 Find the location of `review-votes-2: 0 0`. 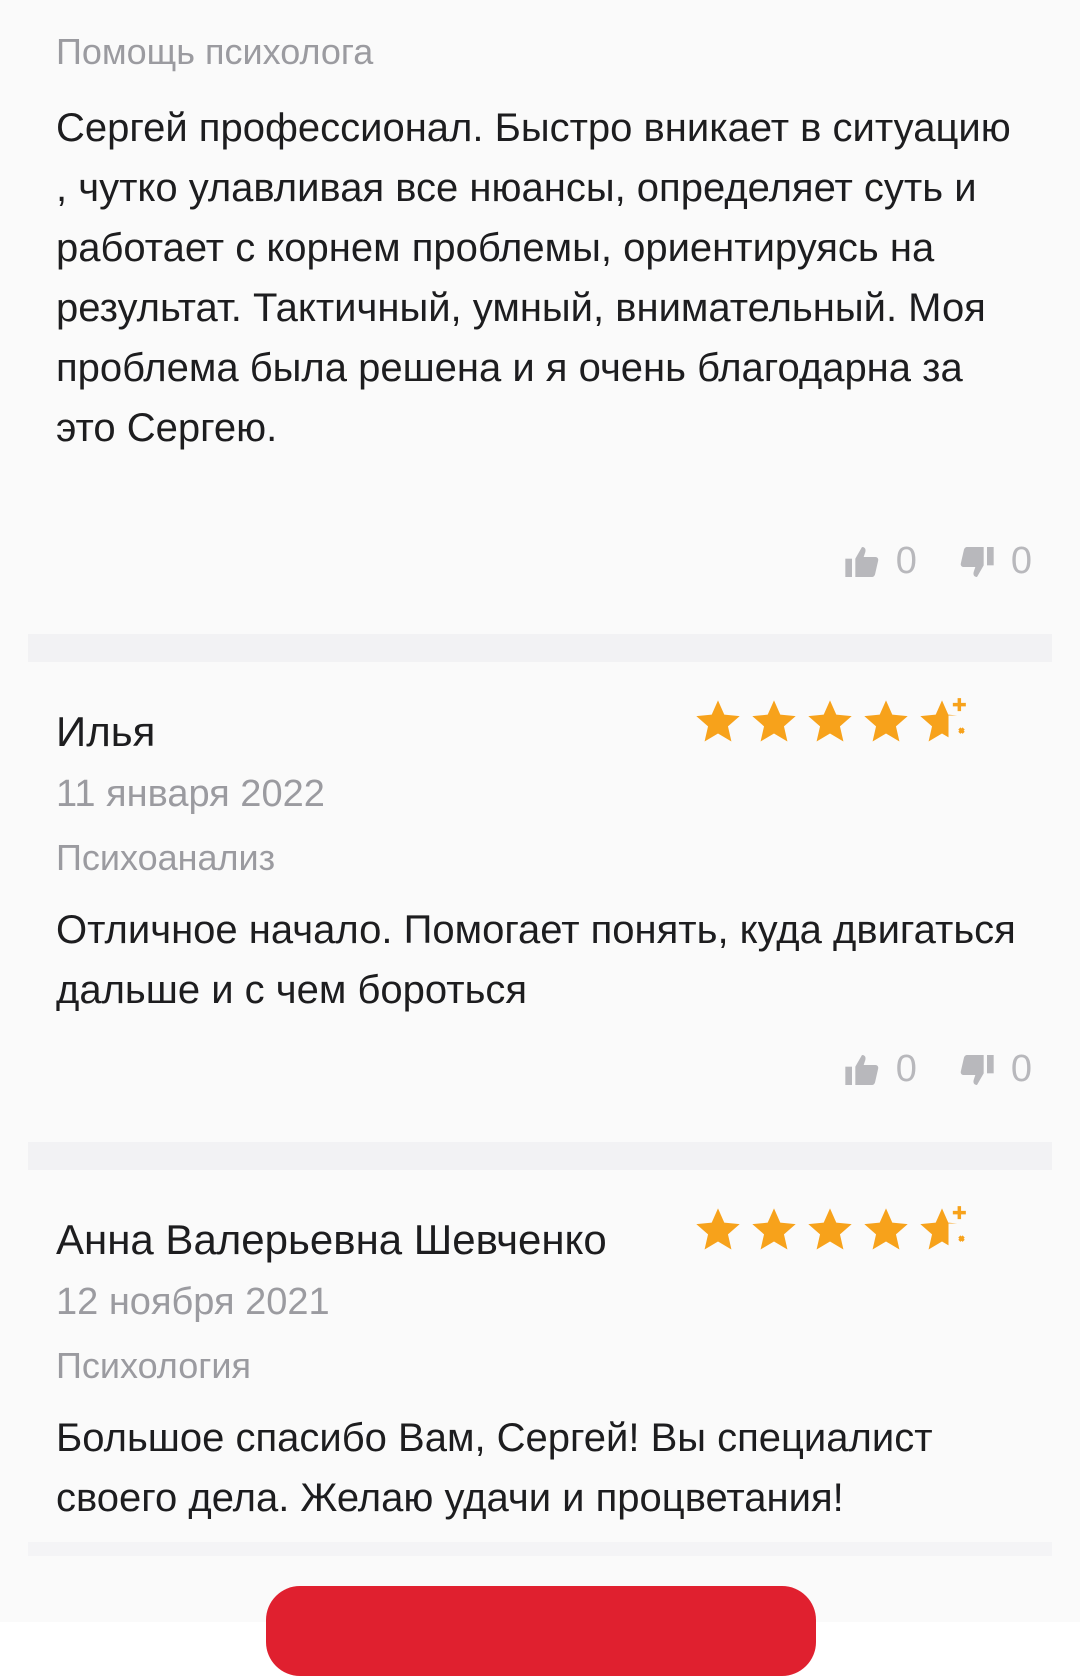

review-votes-2: 0 0 is located at coordinates (937, 1069).